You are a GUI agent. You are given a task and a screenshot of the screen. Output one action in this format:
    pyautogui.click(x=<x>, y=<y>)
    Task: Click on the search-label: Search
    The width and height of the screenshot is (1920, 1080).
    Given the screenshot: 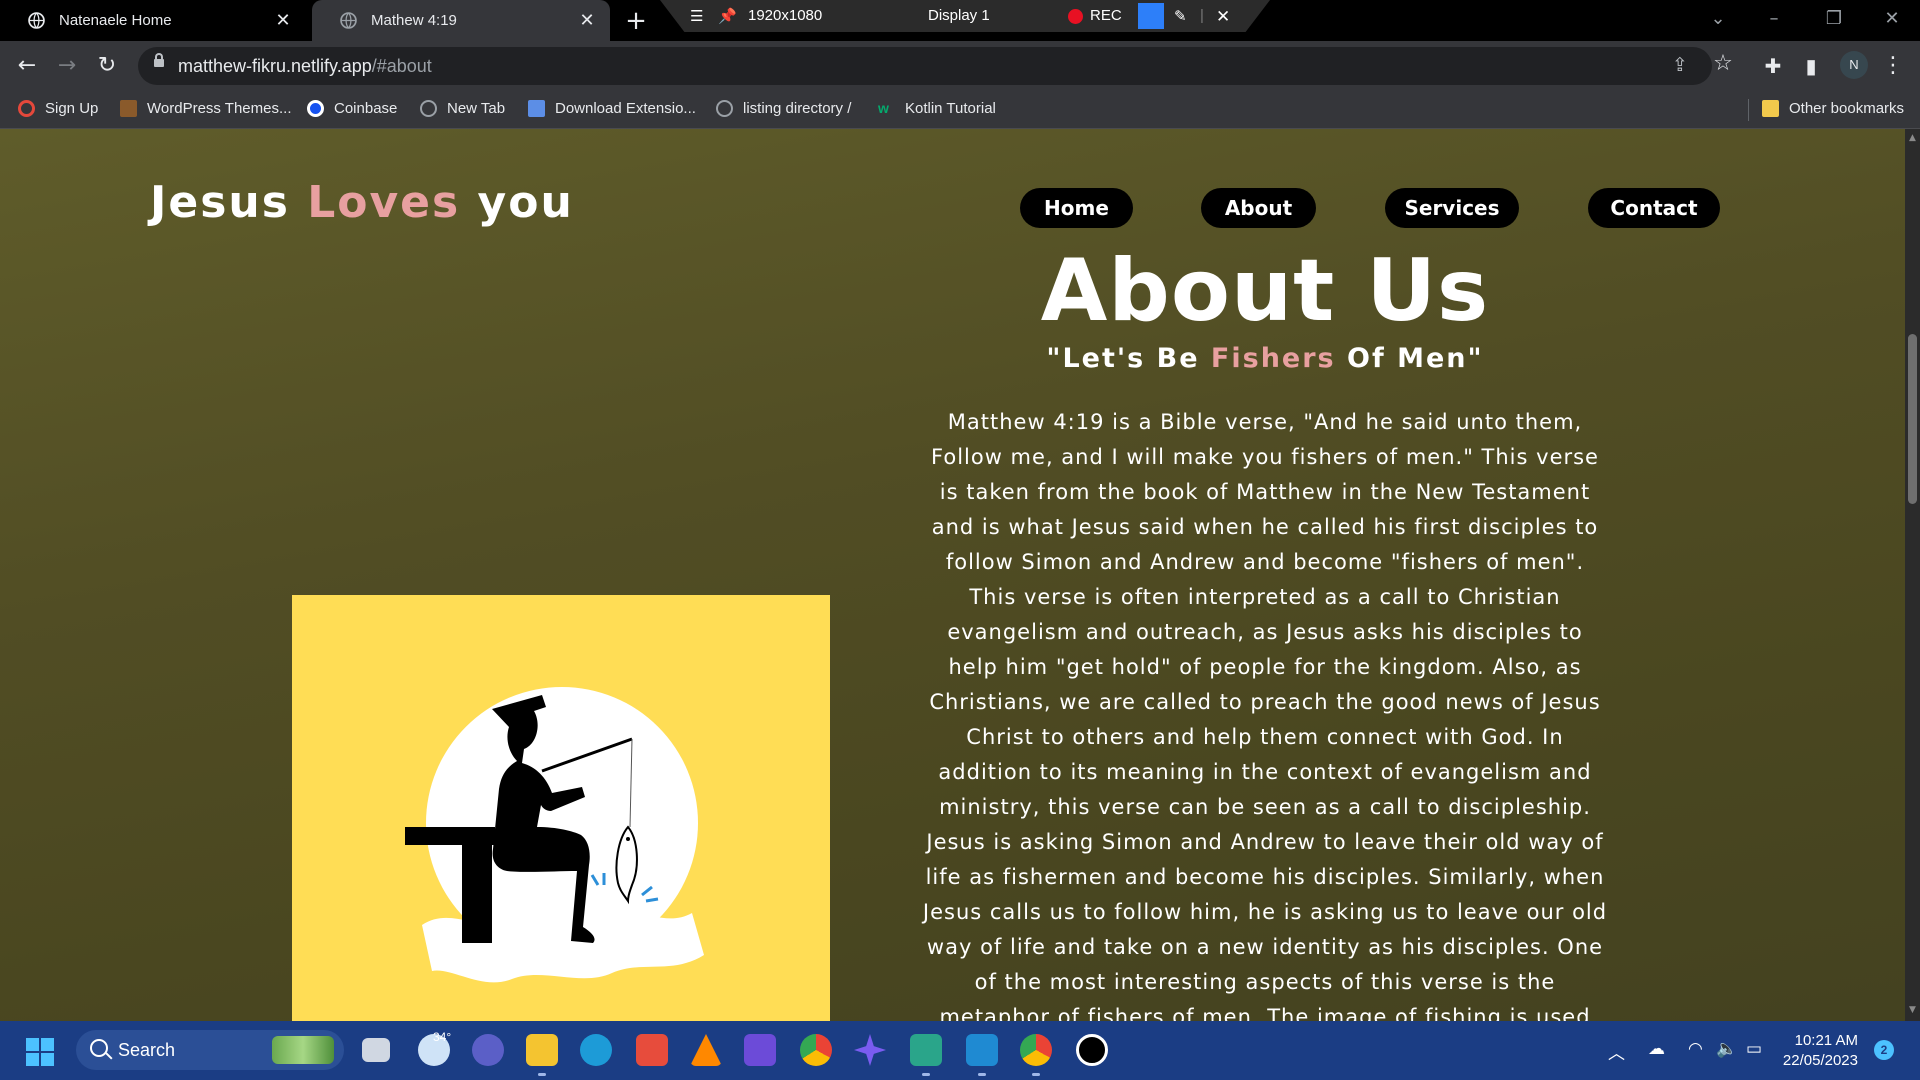 What is the action you would take?
    pyautogui.click(x=147, y=1050)
    